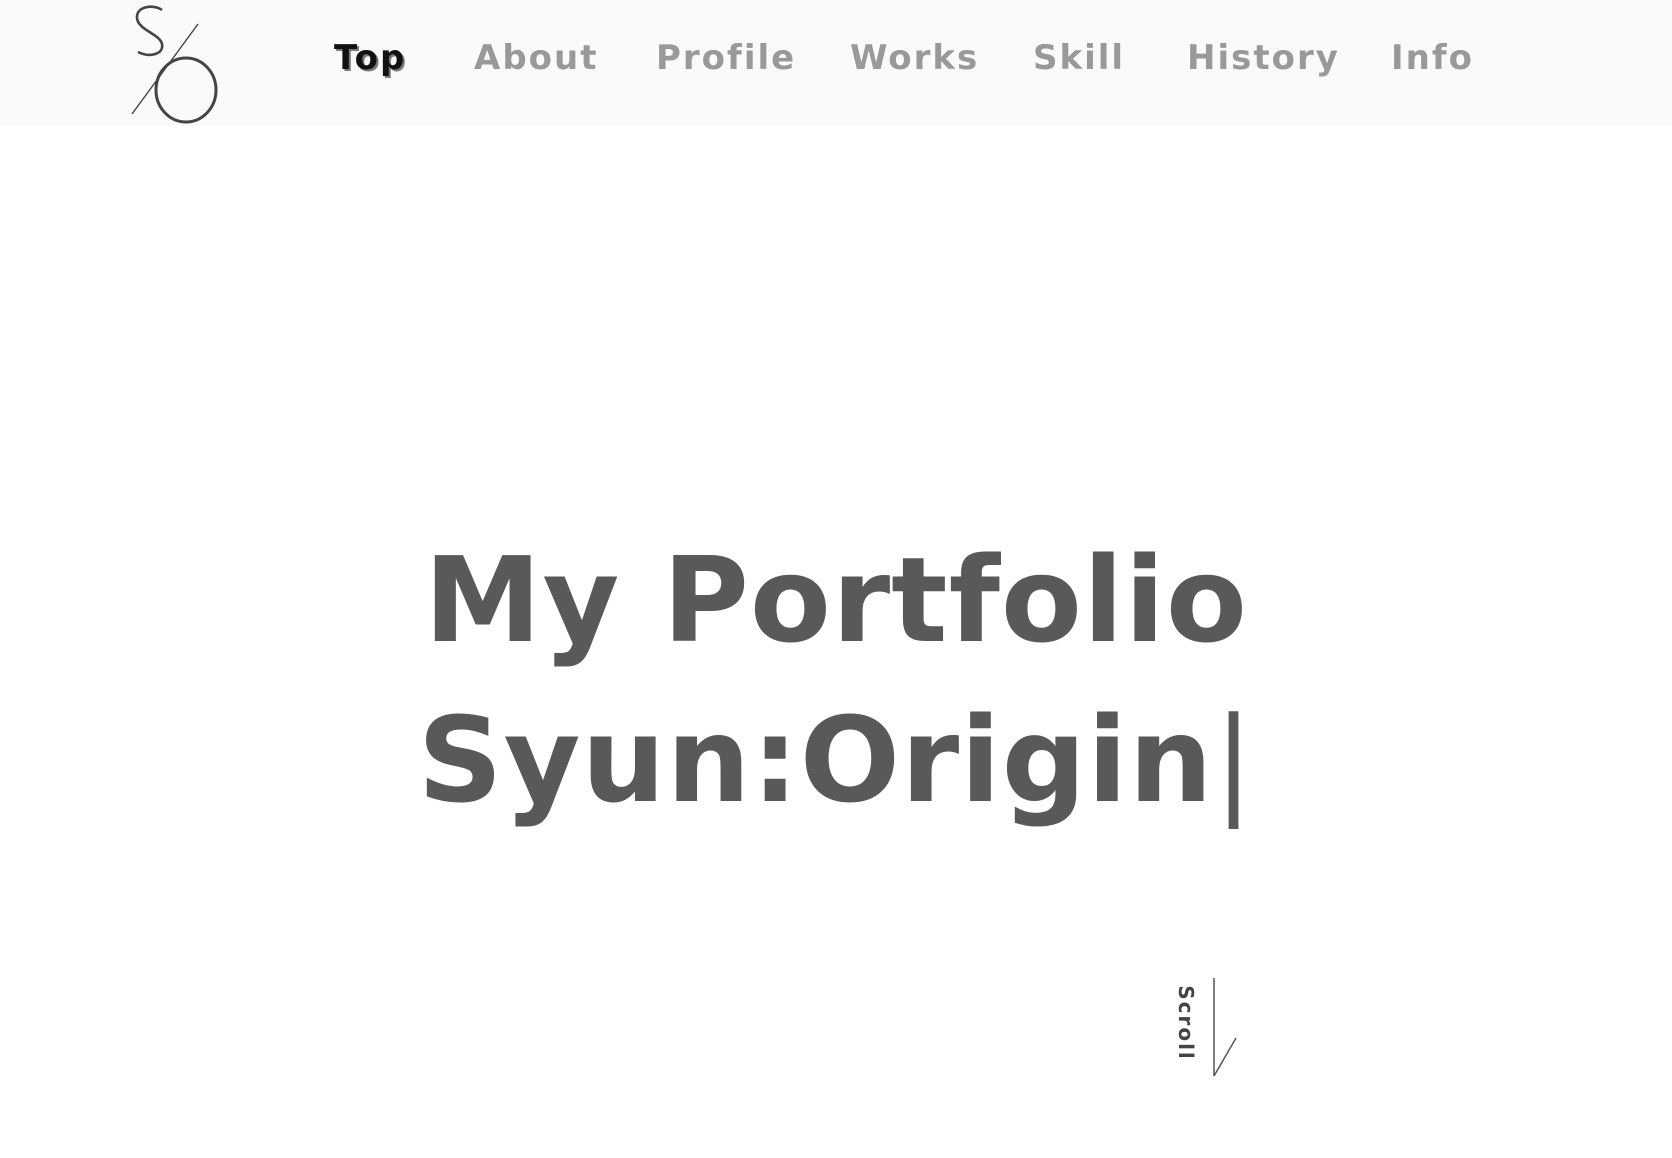  What do you see at coordinates (1432, 58) in the screenshot?
I see `nav-info: Info` at bounding box center [1432, 58].